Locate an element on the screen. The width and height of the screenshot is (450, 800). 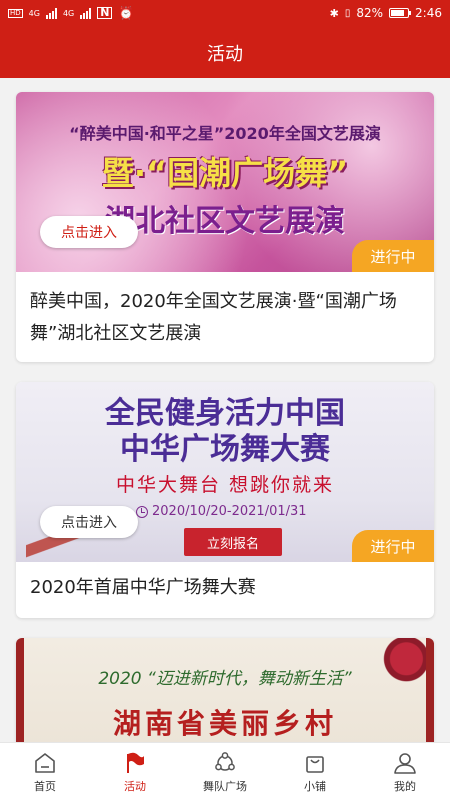
page-title: 活动 is located at coordinates (225, 54).